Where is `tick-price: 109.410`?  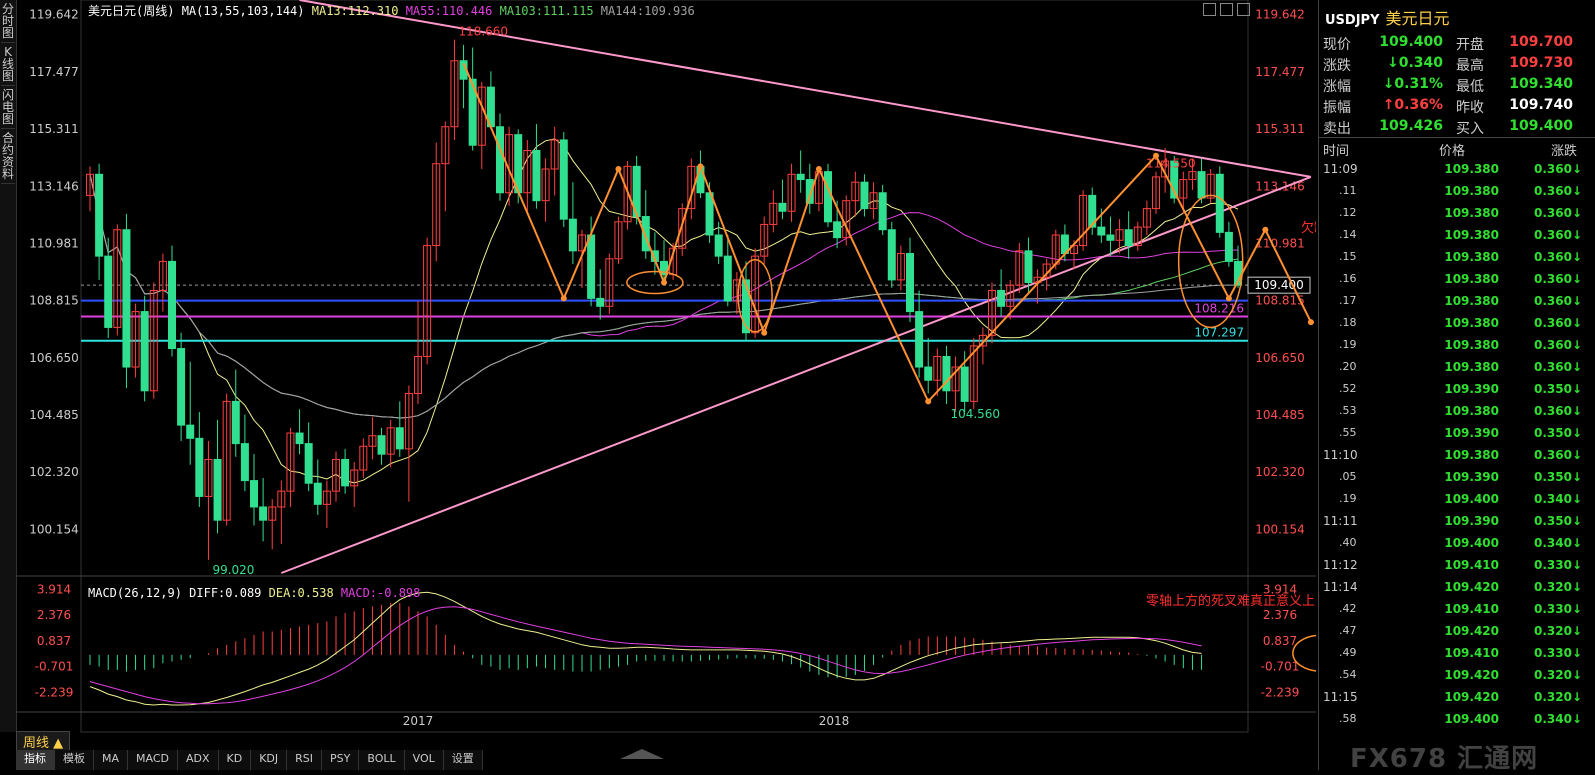 tick-price: 109.410 is located at coordinates (1471, 609).